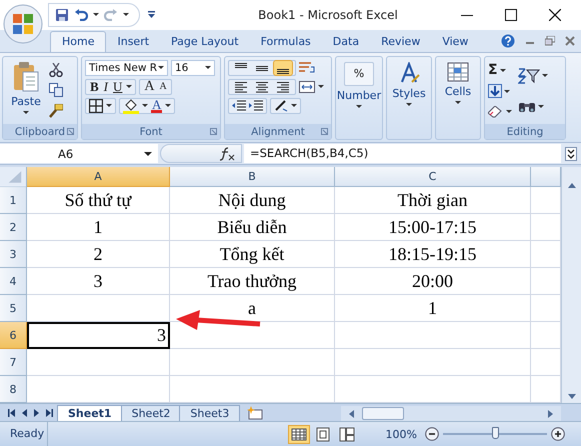 The height and width of the screenshot is (446, 581). Describe the element at coordinates (495, 91) in the screenshot. I see `fill-down-icon` at that location.